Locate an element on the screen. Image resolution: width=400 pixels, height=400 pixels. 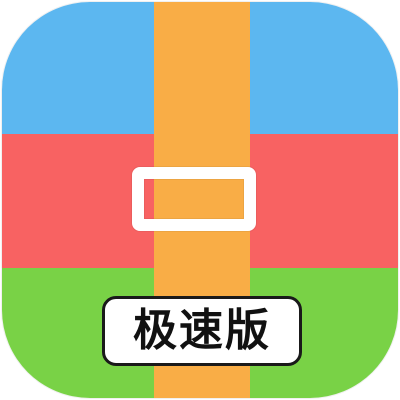
speed-edition-badge: 极速版 is located at coordinates (202, 331).